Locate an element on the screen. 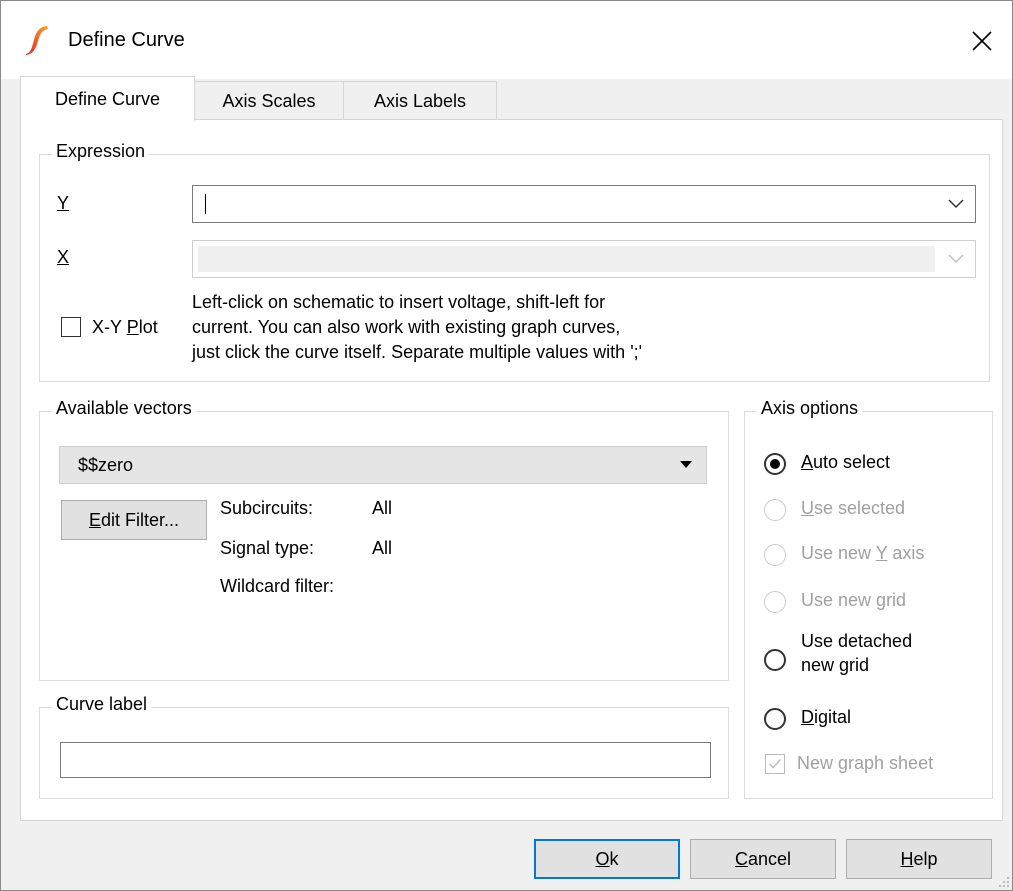 This screenshot has width=1013, height=891. tab-define-curve: Define Curve is located at coordinates (107, 98).